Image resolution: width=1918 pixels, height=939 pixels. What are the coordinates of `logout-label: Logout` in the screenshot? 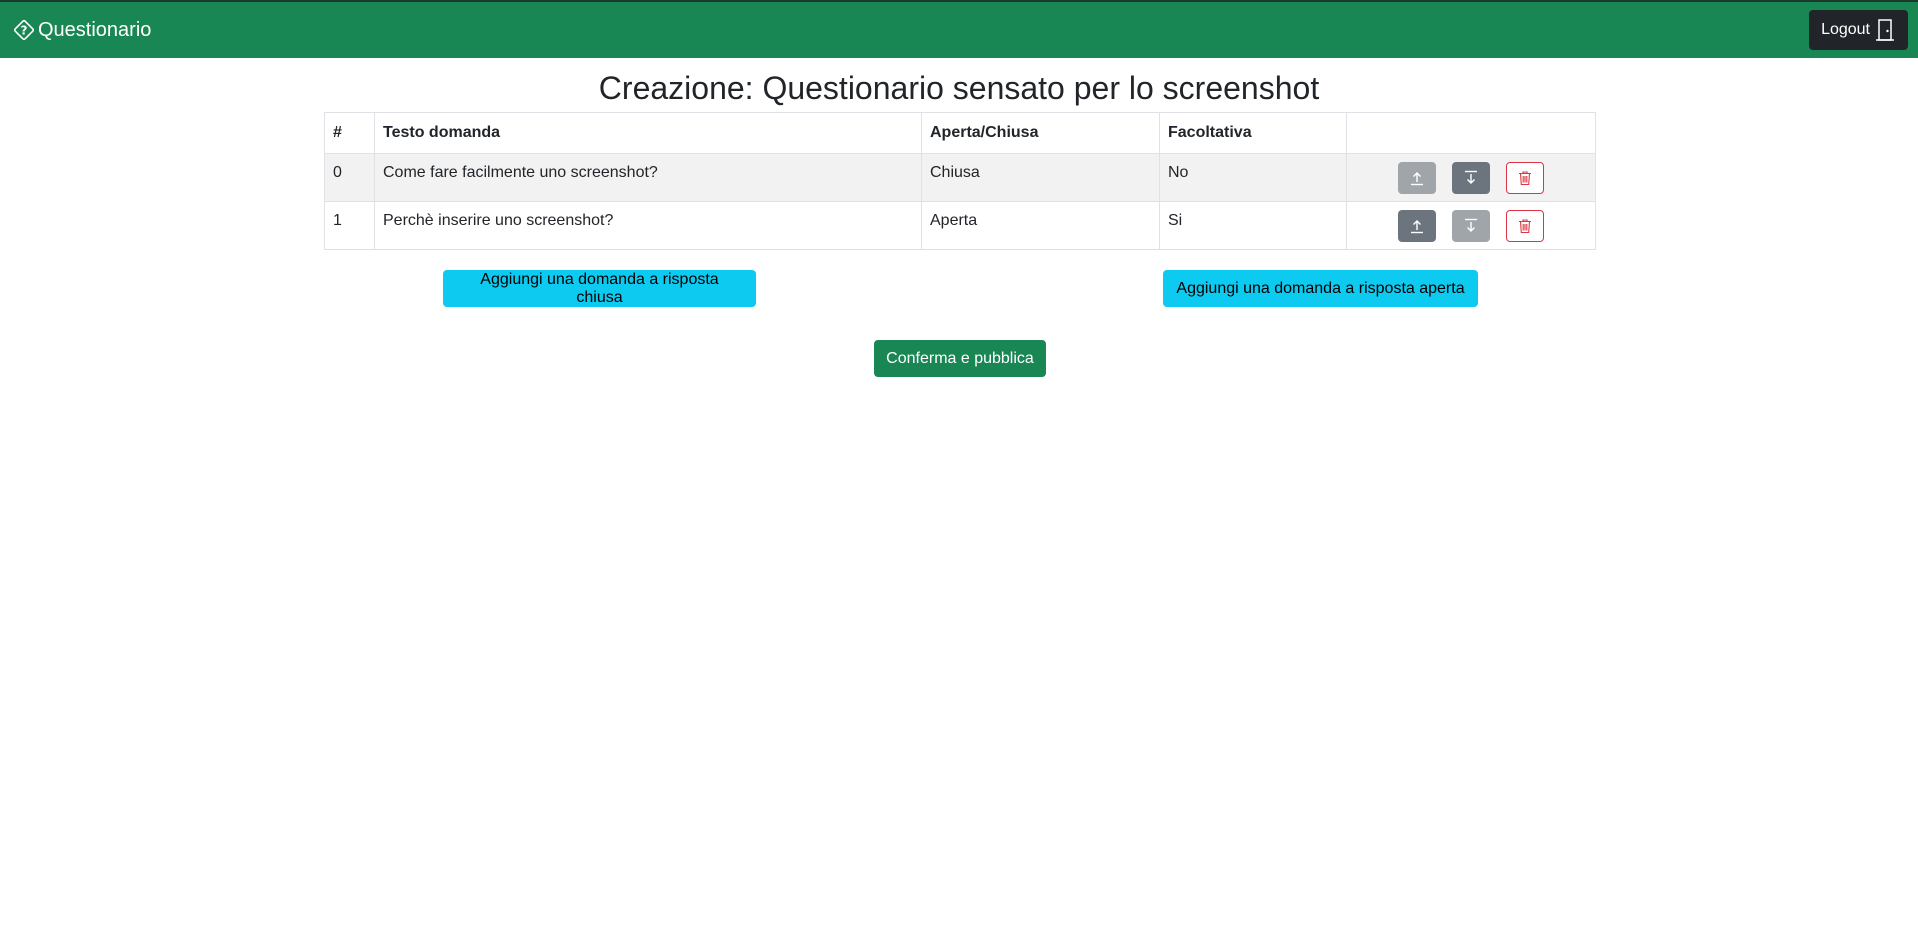 It's located at (1845, 29).